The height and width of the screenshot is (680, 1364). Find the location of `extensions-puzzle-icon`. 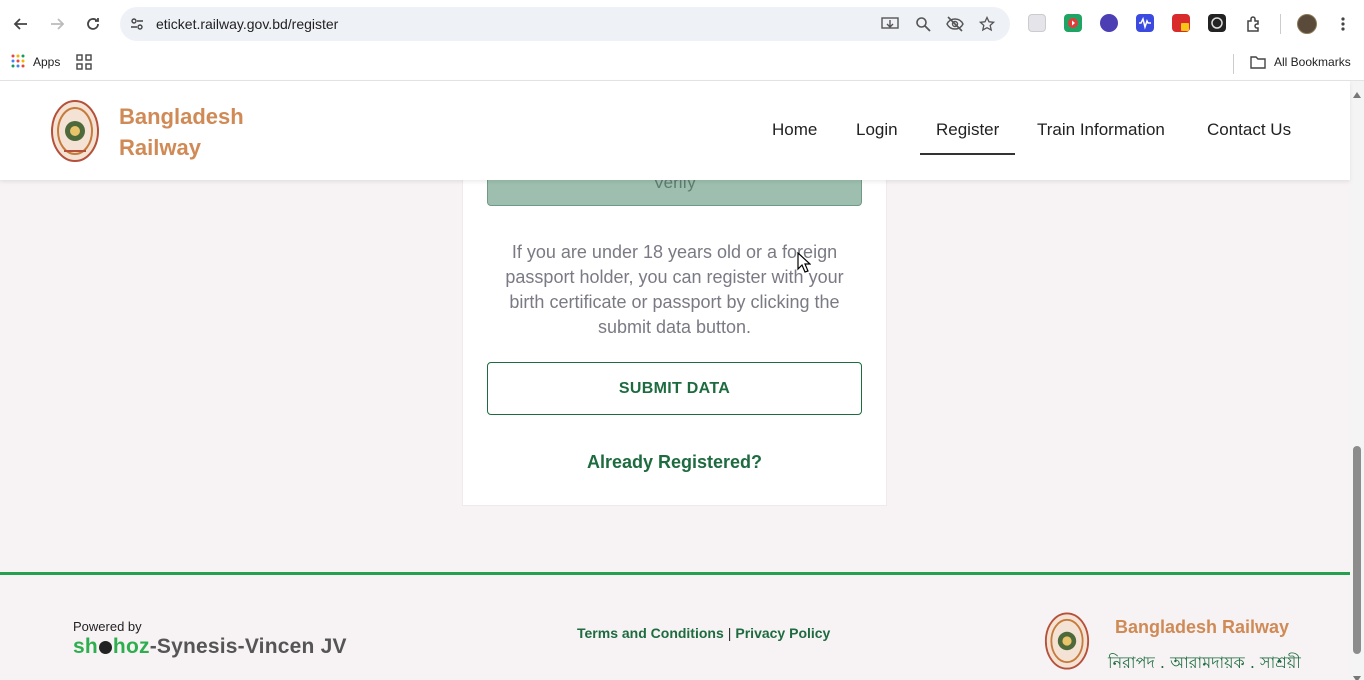

extensions-puzzle-icon is located at coordinates (1254, 24).